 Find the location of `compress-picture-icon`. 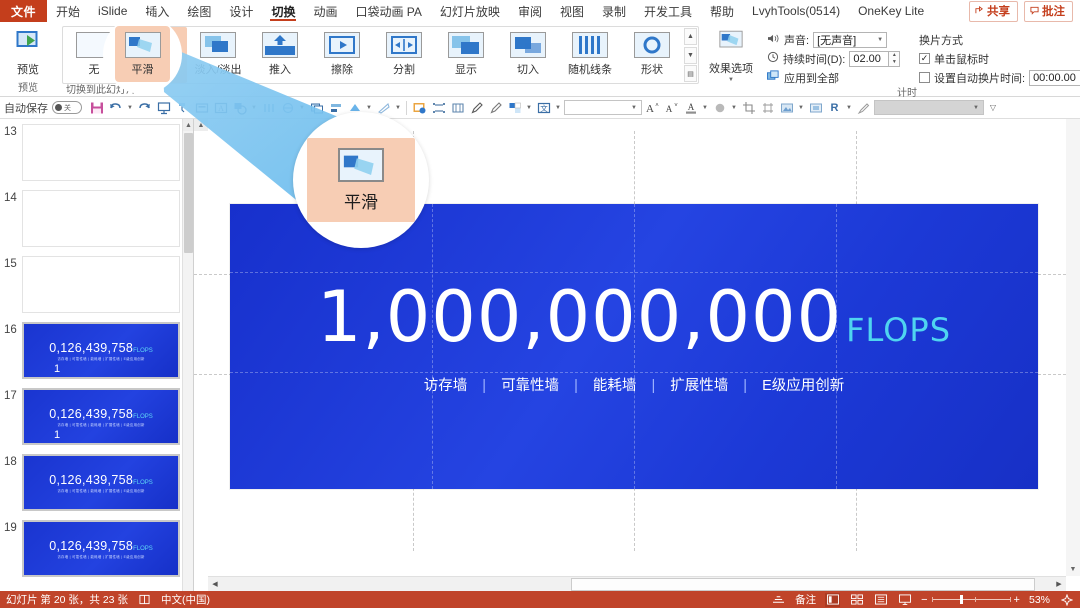

compress-picture-icon is located at coordinates (815, 107).